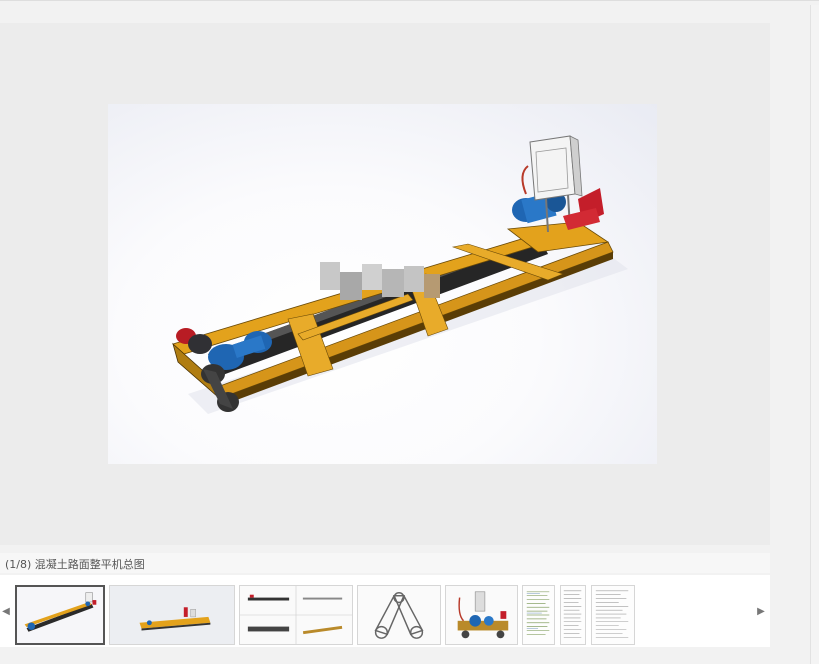 The height and width of the screenshot is (664, 819). I want to click on thumbnail-4-preview, so click(399, 615).